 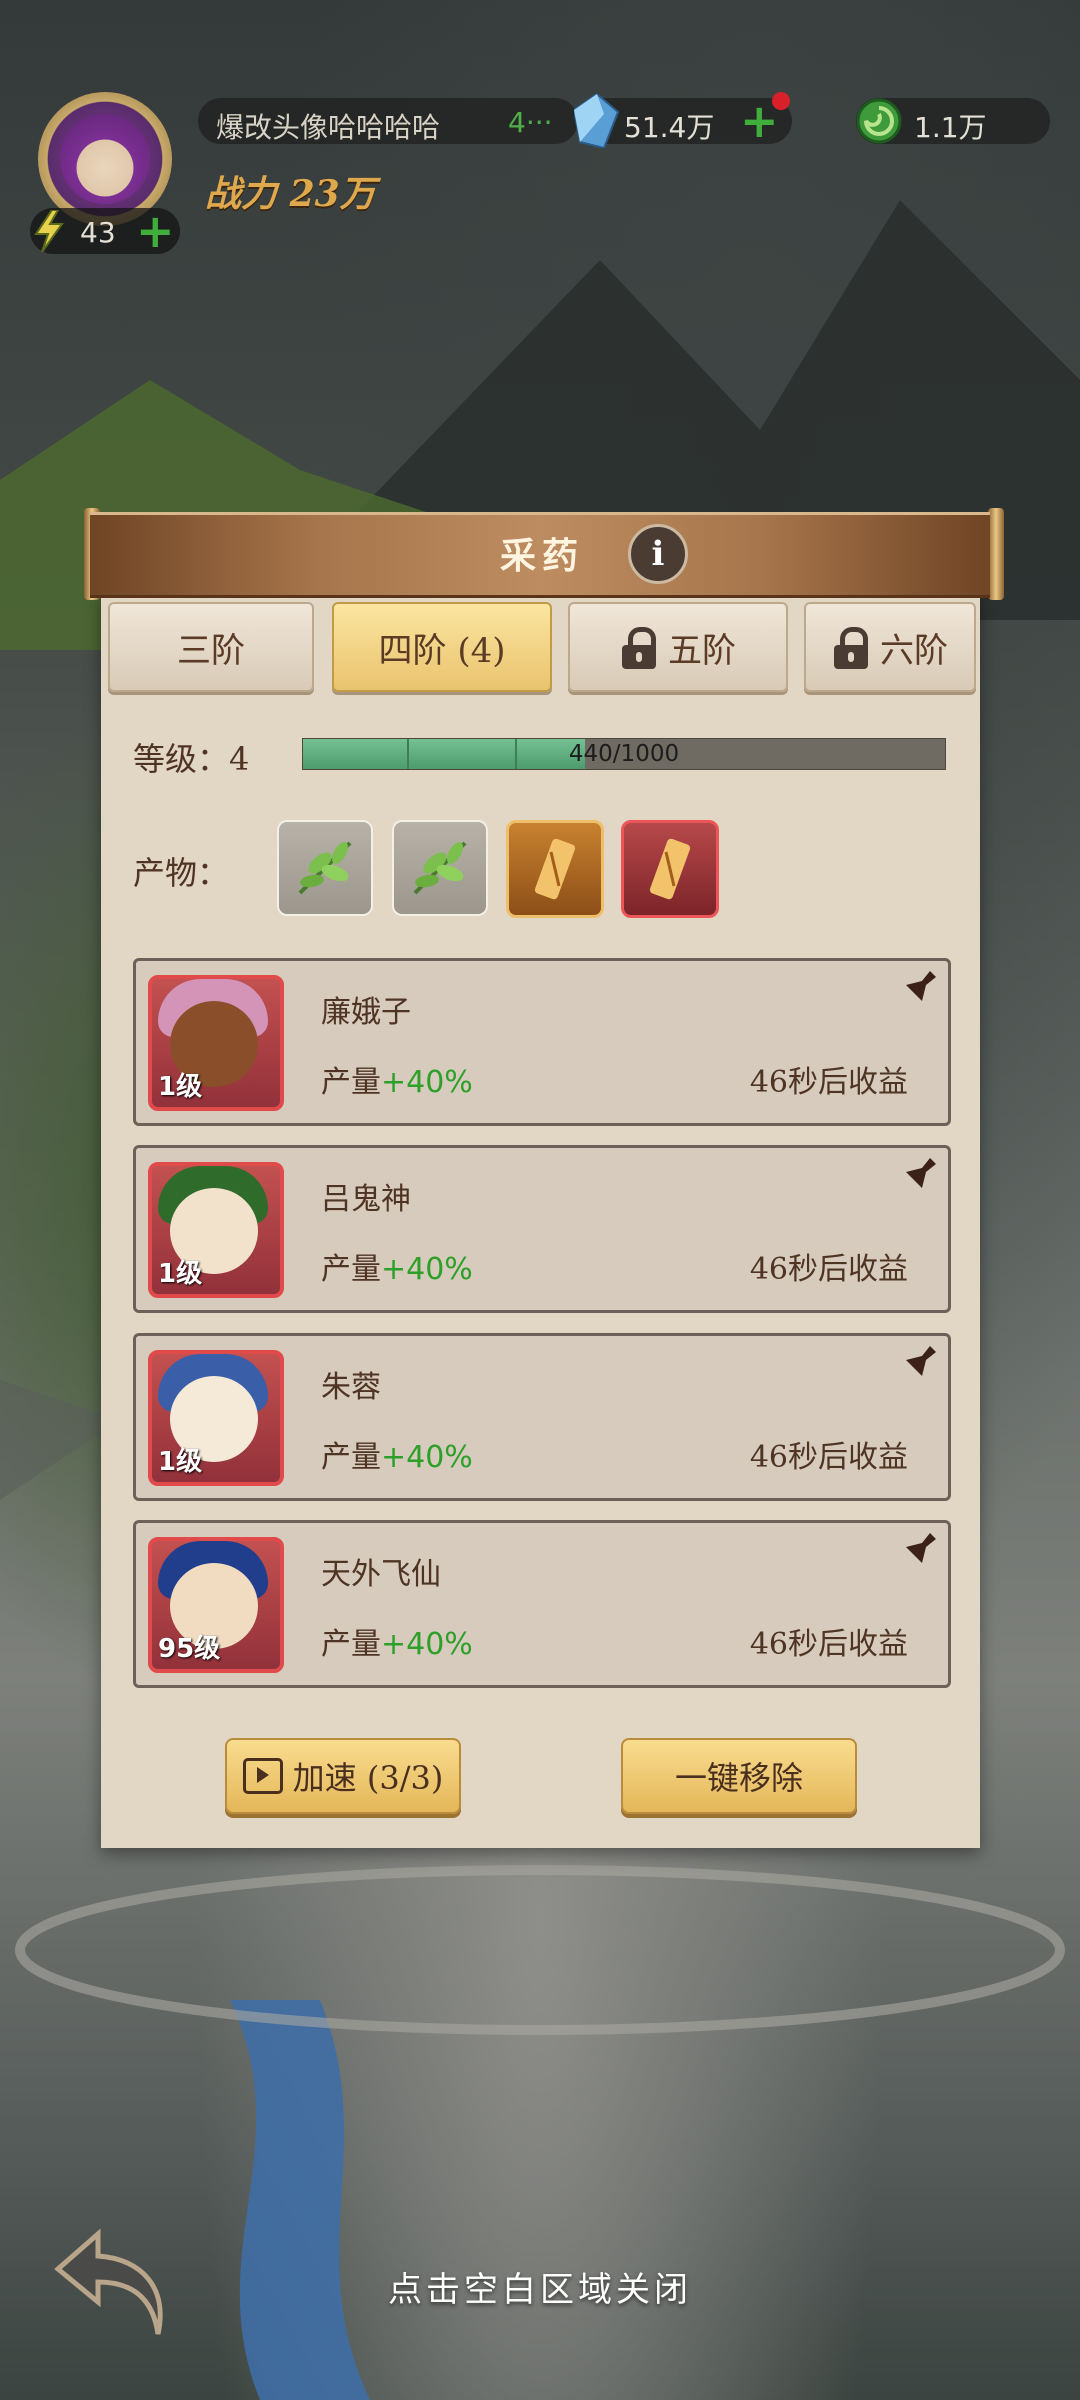 I want to click on worker-card: 95级 天外飞仙 产量+40% 46秒后收益, so click(x=542, y=1604).